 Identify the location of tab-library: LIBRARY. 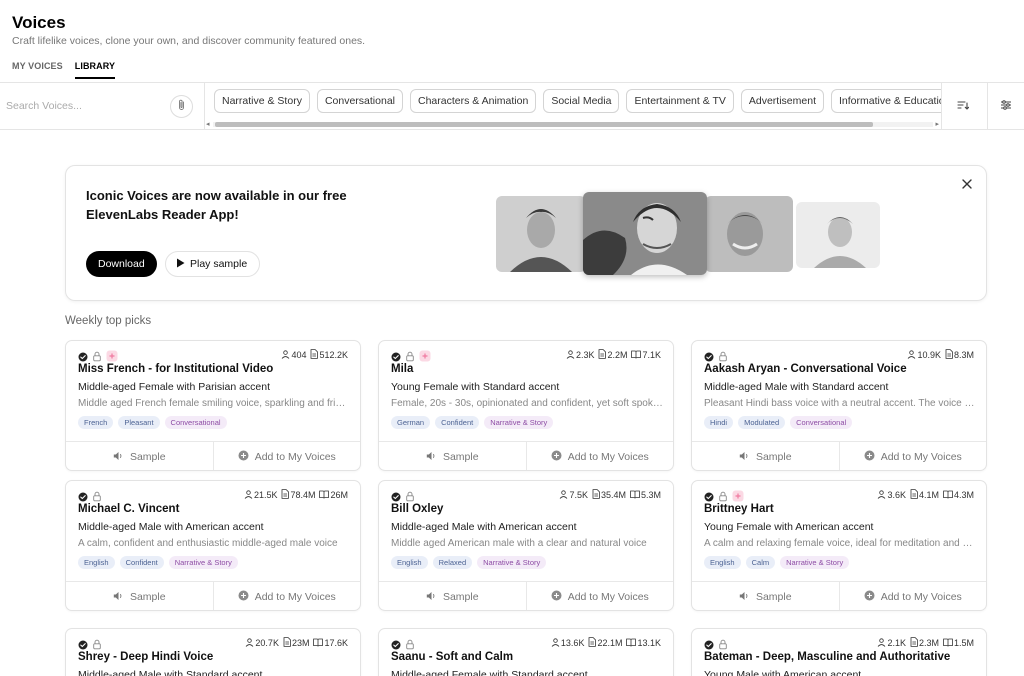
(95, 70).